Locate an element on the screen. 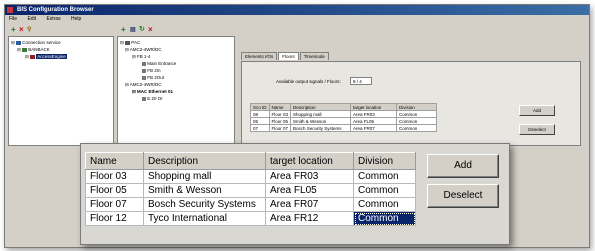  menu-extras: Extras is located at coordinates (53, 19).